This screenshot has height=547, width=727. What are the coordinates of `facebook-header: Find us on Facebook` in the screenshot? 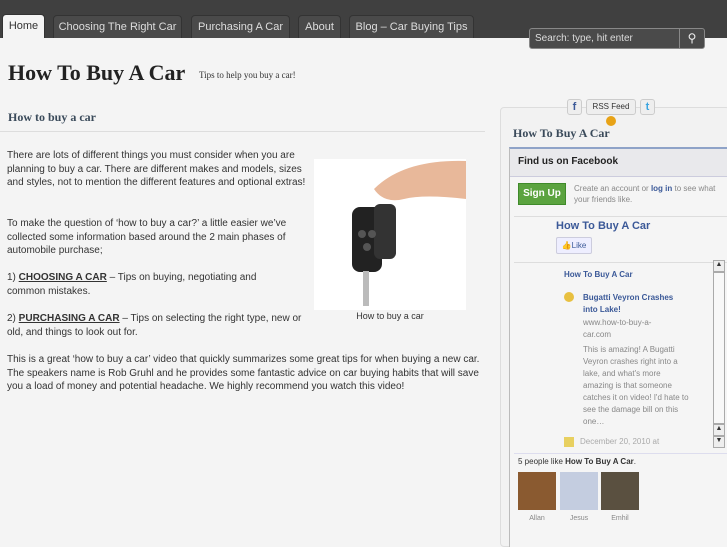 It's located at (618, 163).